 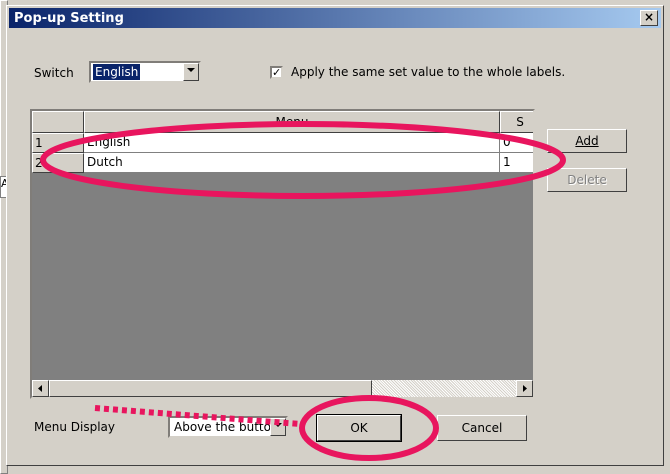 What do you see at coordinates (58, 122) in the screenshot?
I see `grid-corner-header` at bounding box center [58, 122].